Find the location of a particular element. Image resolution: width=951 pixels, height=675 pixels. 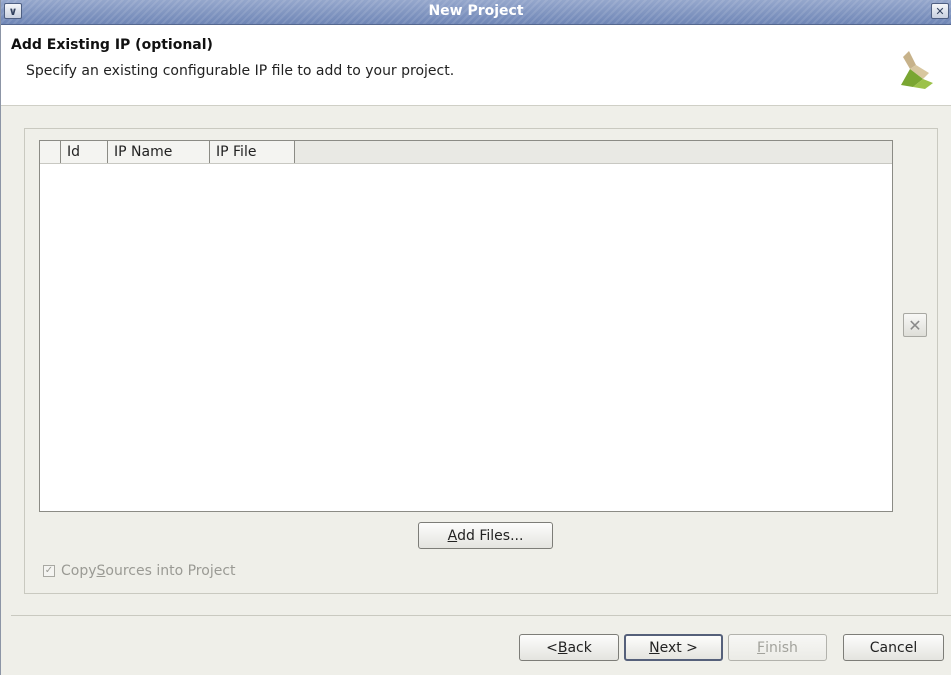

copy-sources-label-pre: Copy is located at coordinates (79, 571).